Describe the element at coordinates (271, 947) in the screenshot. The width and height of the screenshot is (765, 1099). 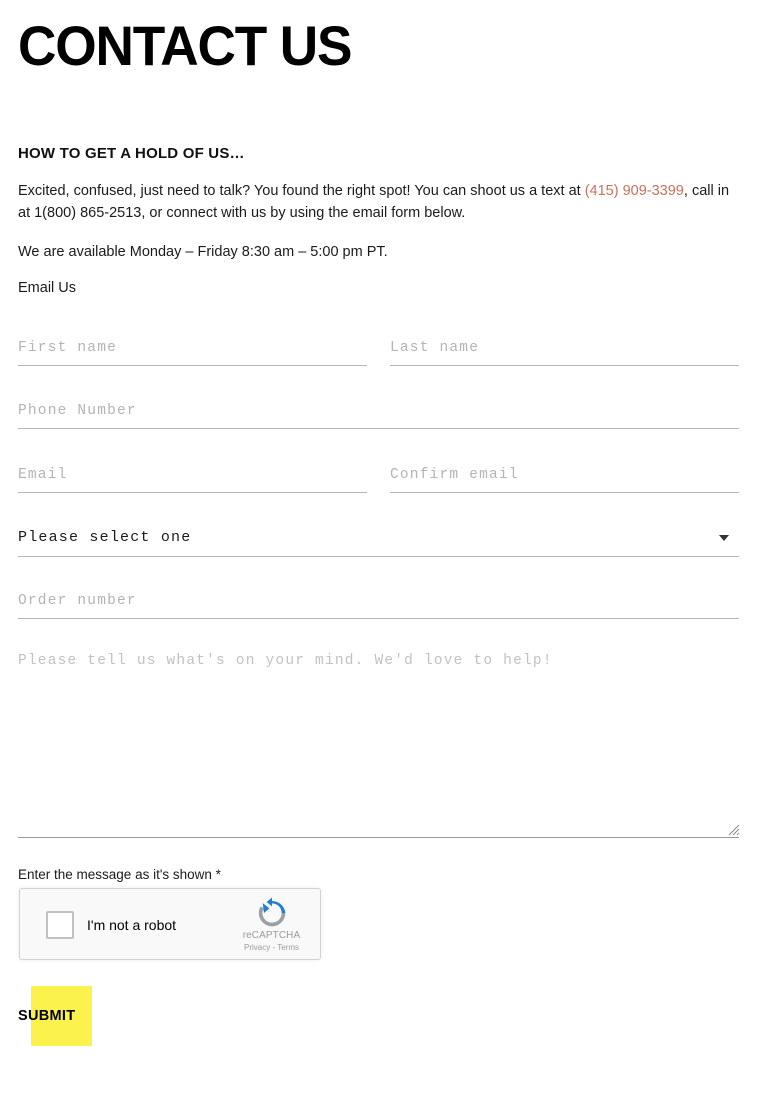
I see `recaptcha-privacy-terms: Privacy - Terms` at that location.